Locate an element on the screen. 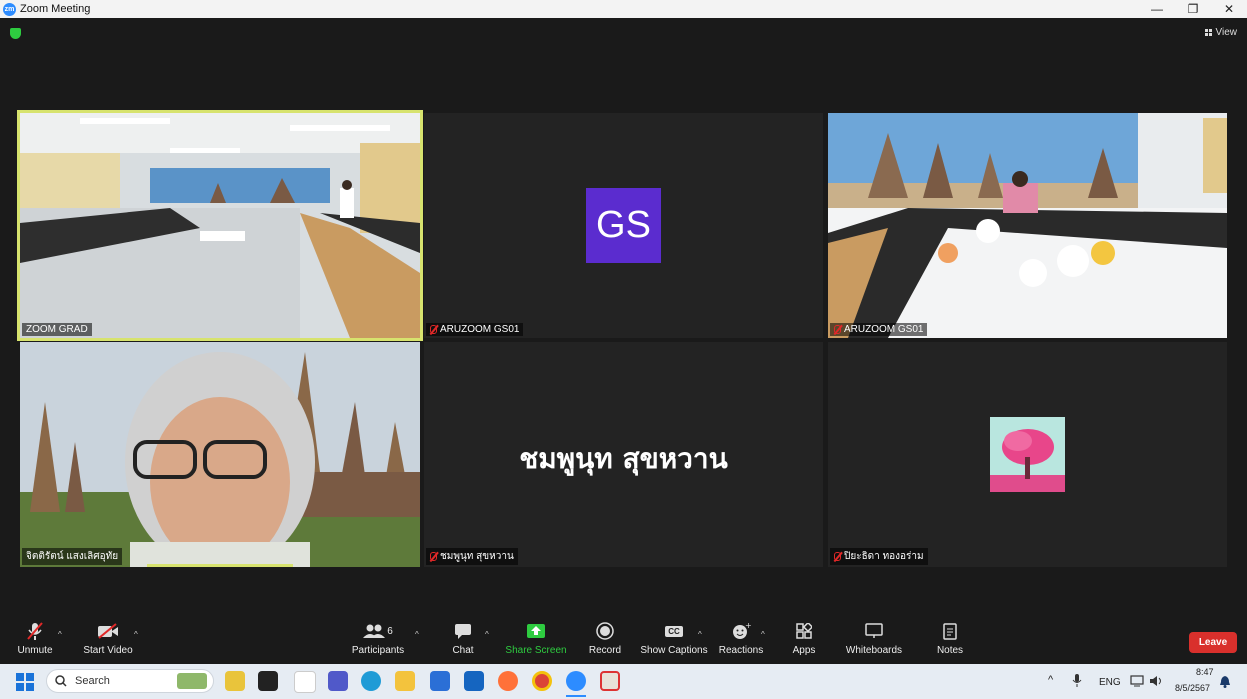  microsoft-store-icon is located at coordinates (440, 681).